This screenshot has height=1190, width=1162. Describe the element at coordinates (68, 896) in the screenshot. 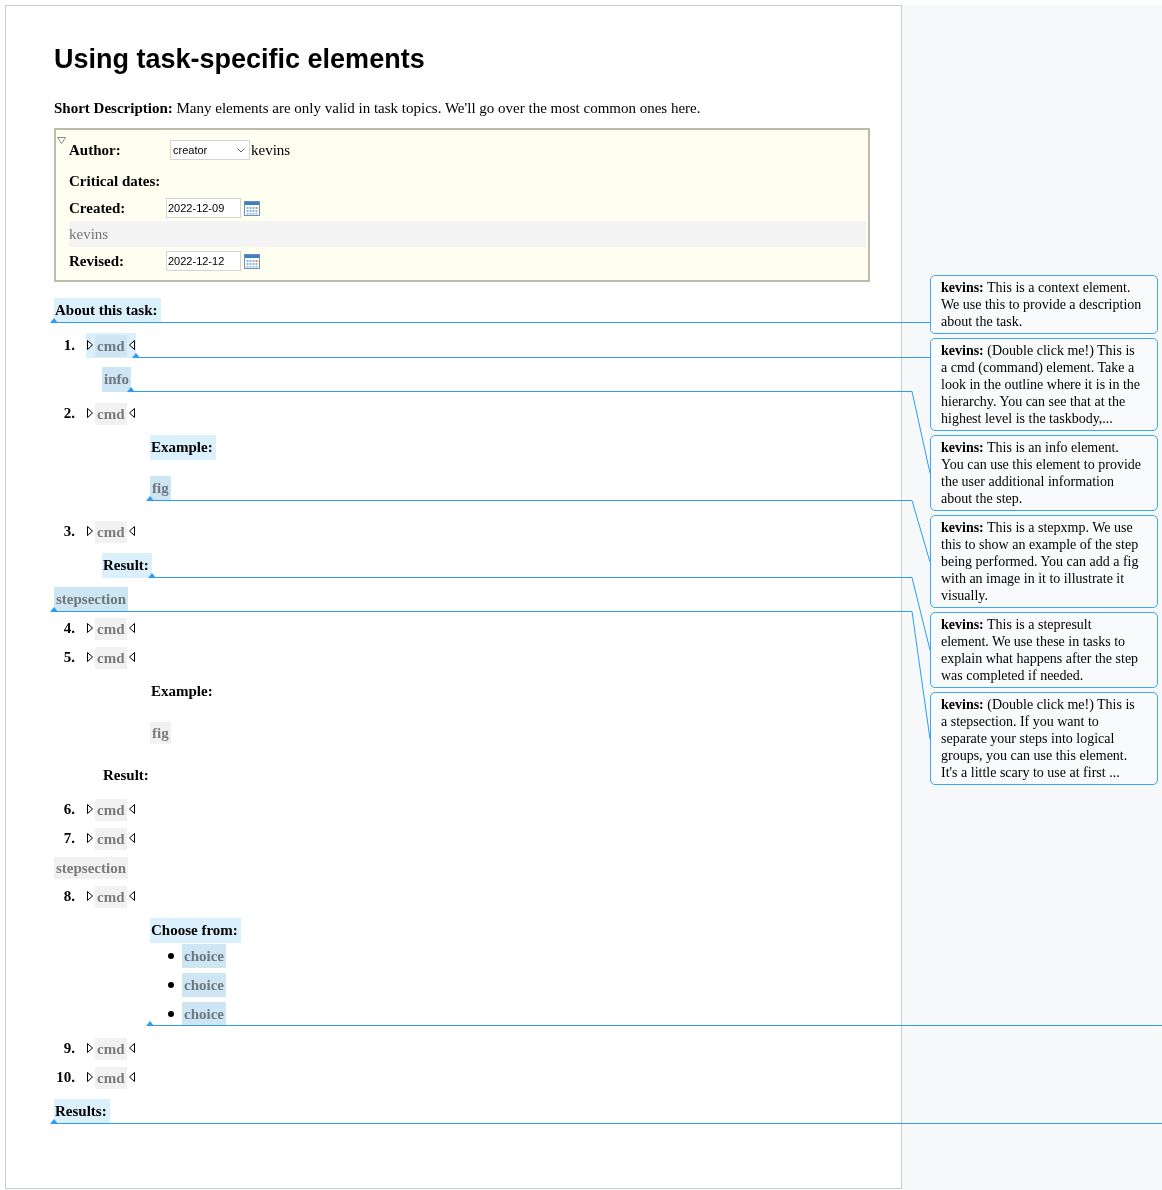

I see `step-number: 8.` at that location.